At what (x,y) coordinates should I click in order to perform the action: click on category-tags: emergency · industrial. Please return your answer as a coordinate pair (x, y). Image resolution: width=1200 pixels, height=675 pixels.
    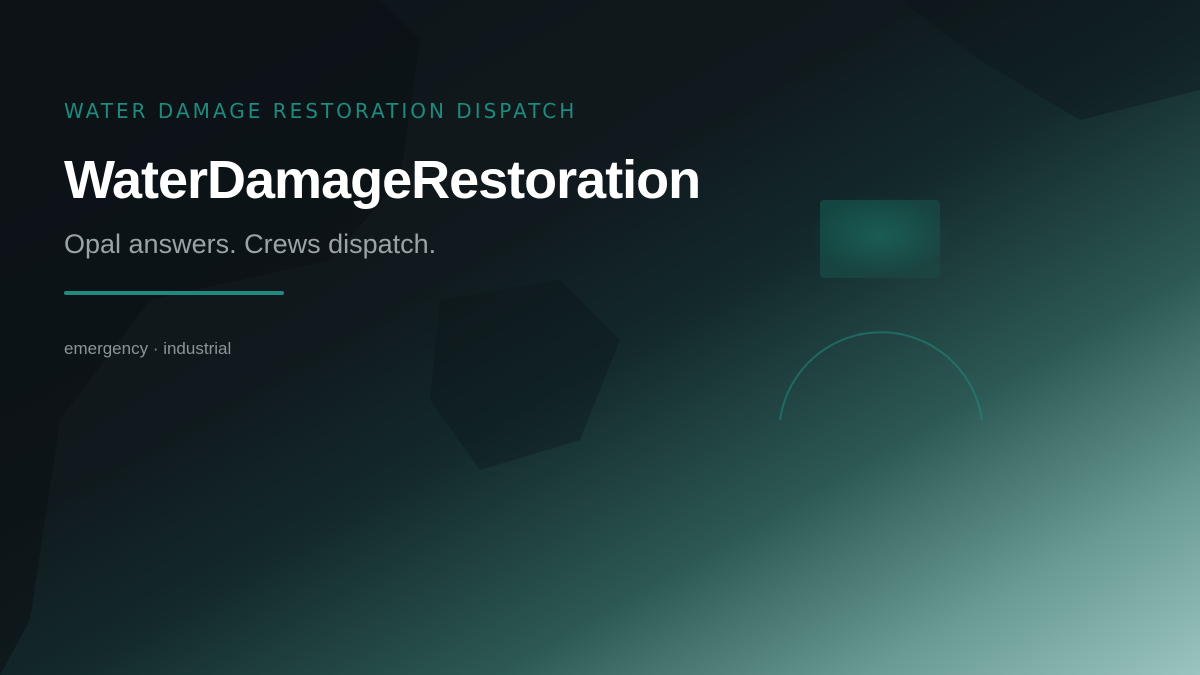
    Looking at the image, I should click on (148, 348).